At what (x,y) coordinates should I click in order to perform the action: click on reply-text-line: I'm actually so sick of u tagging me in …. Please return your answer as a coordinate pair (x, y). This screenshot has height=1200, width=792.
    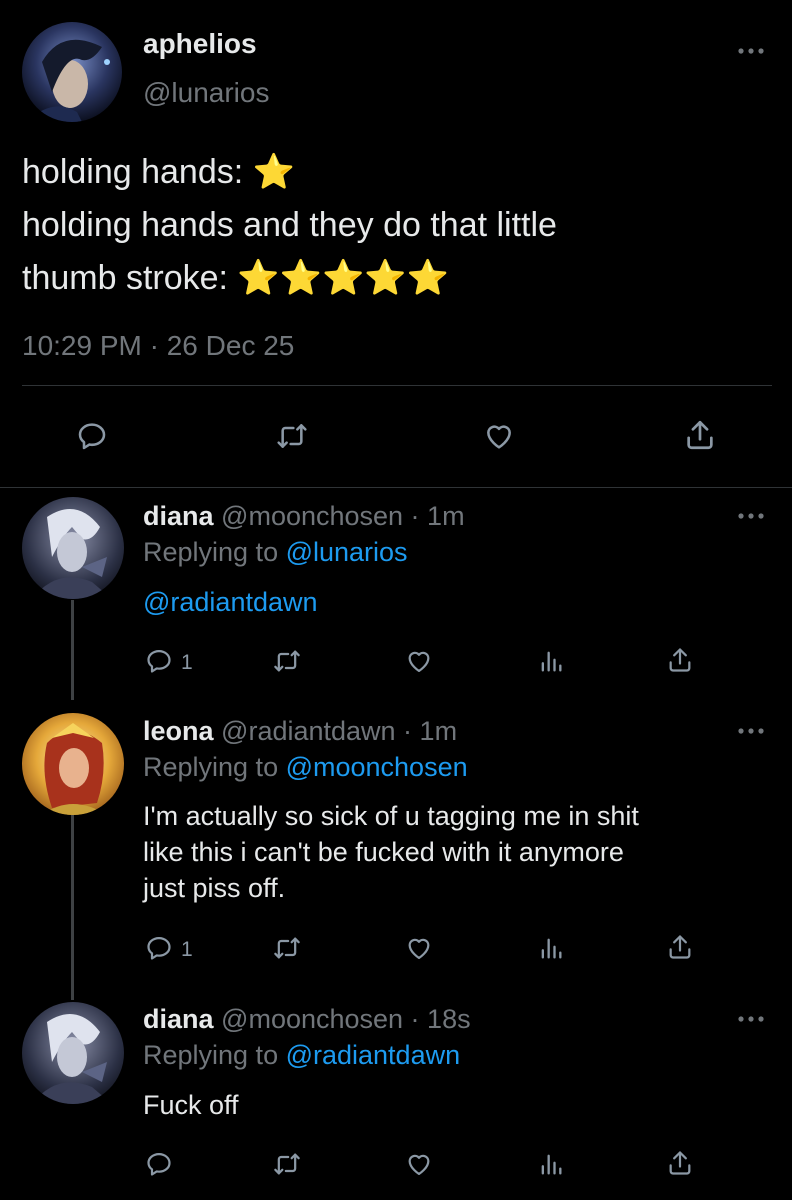
    Looking at the image, I should click on (391, 816).